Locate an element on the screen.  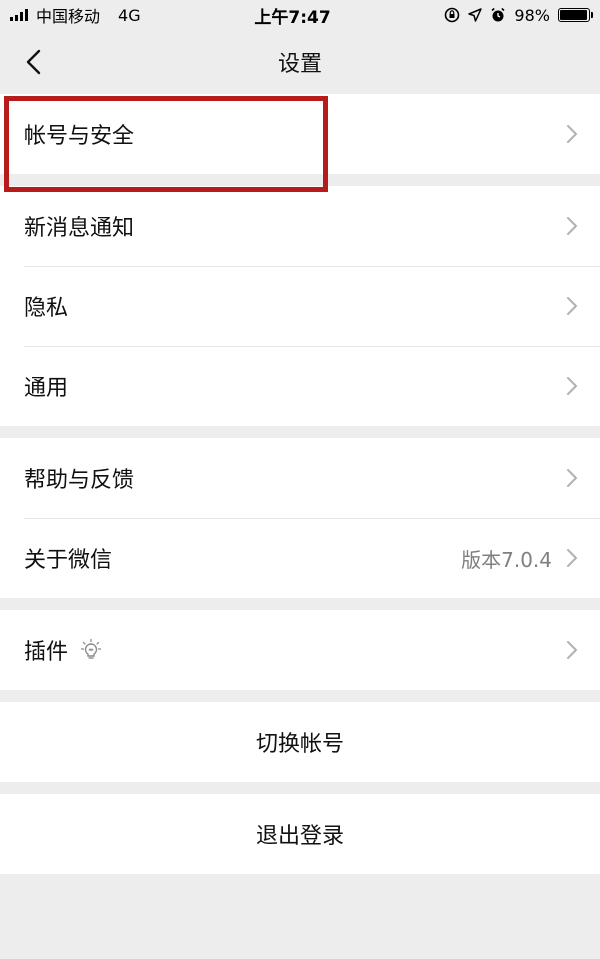
location-arrow-icon is located at coordinates (475, 15).